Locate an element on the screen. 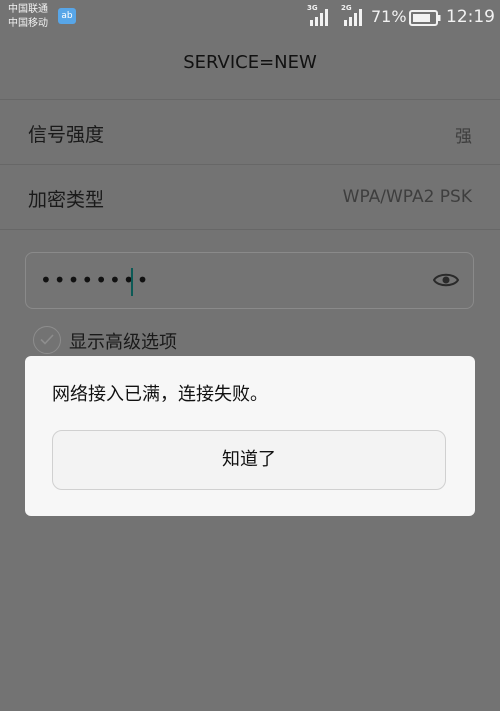 This screenshot has height=711, width=500. dismiss-button: 知道了 is located at coordinates (249, 460).